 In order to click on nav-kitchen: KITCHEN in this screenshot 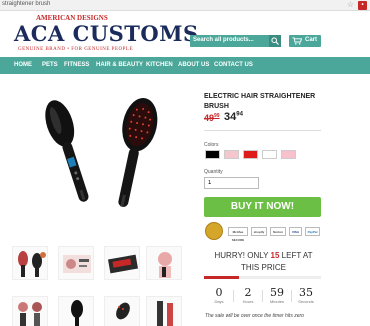, I will do `click(159, 65)`.